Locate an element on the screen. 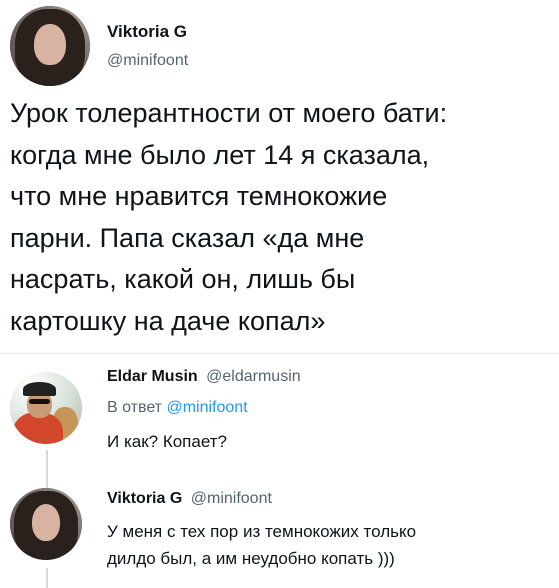 The height and width of the screenshot is (588, 559). reply-text-line: дилдо был, а им неудобно копать ))) is located at coordinates (251, 558).